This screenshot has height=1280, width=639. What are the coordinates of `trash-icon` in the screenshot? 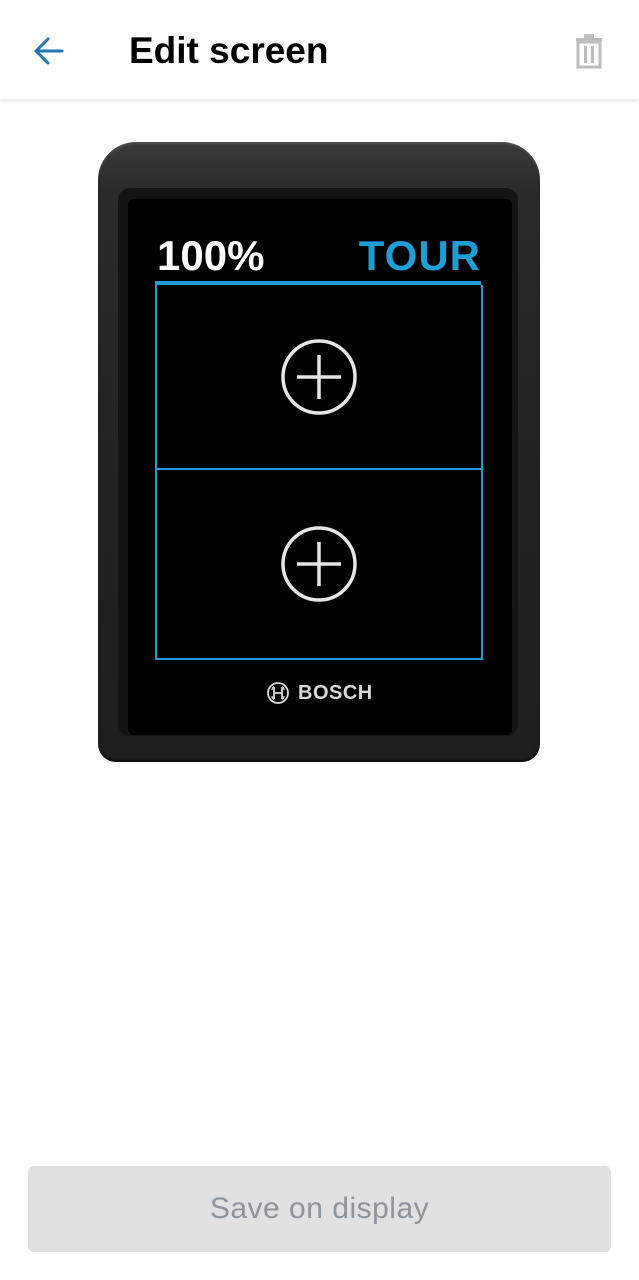 It's located at (589, 51).